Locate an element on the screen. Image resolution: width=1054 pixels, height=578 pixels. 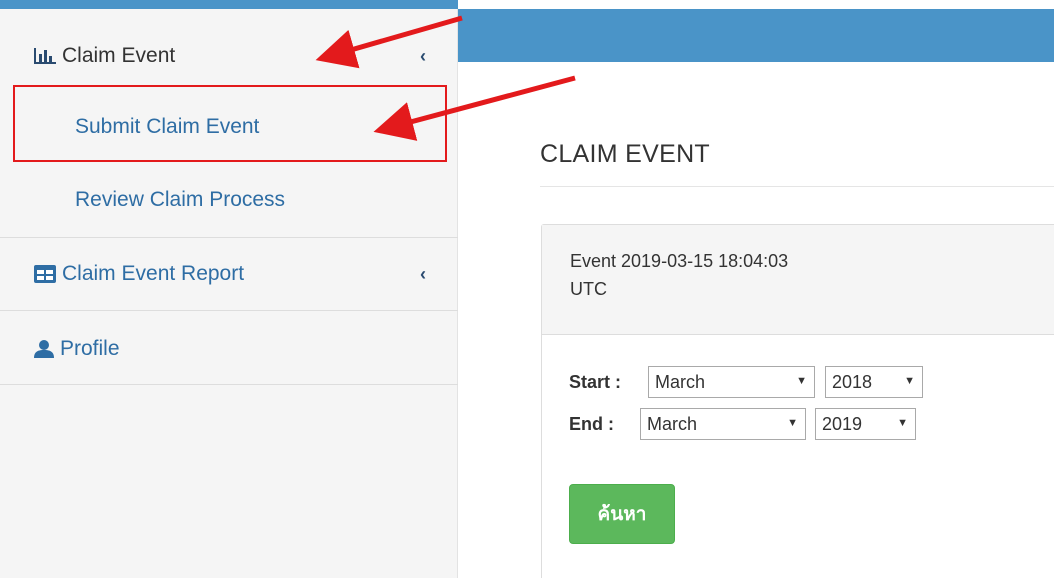
sidebar-item-claim-event-report: Claim Event Report ‹ is located at coordinates (229, 274).